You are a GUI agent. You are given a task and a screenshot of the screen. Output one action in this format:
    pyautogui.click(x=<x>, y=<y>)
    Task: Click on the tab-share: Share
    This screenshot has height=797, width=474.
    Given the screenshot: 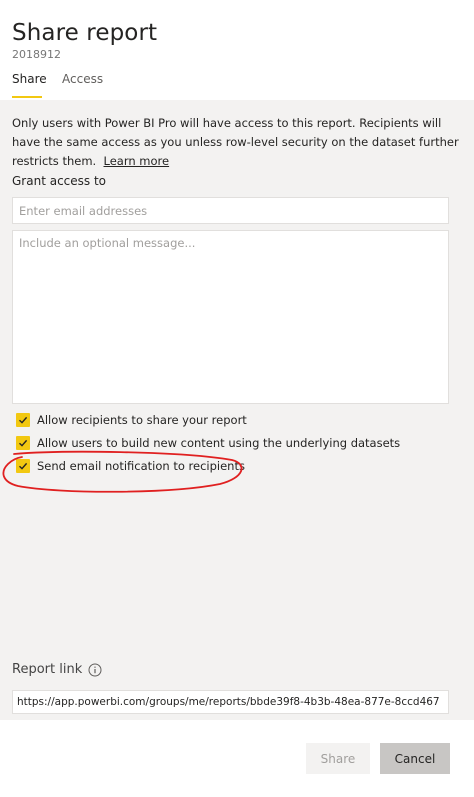 What is the action you would take?
    pyautogui.click(x=29, y=79)
    